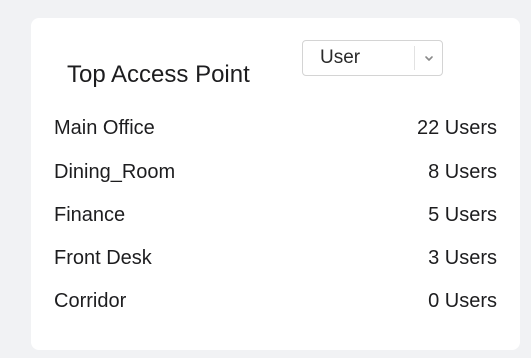 The height and width of the screenshot is (358, 531). I want to click on access-point-name: Dining_Room, so click(115, 172).